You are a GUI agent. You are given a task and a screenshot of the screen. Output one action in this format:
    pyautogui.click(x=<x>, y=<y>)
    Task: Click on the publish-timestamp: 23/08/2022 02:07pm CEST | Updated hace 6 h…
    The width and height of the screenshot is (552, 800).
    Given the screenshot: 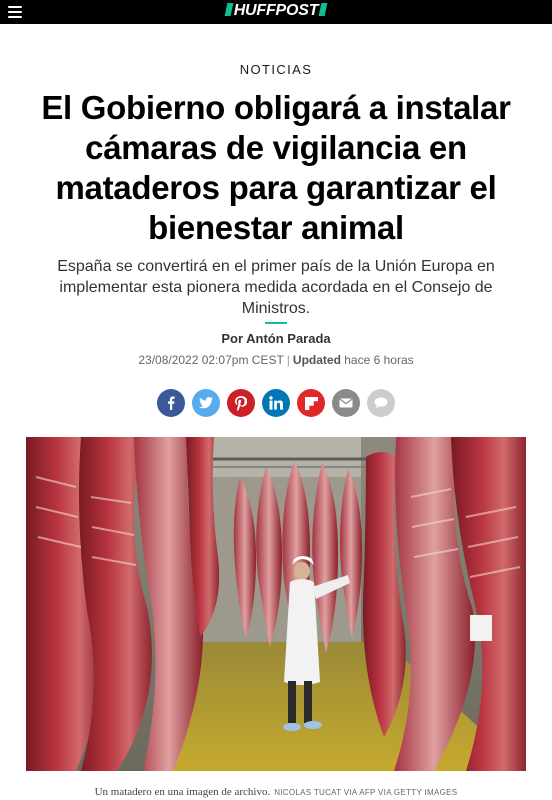 What is the action you would take?
    pyautogui.click(x=276, y=360)
    